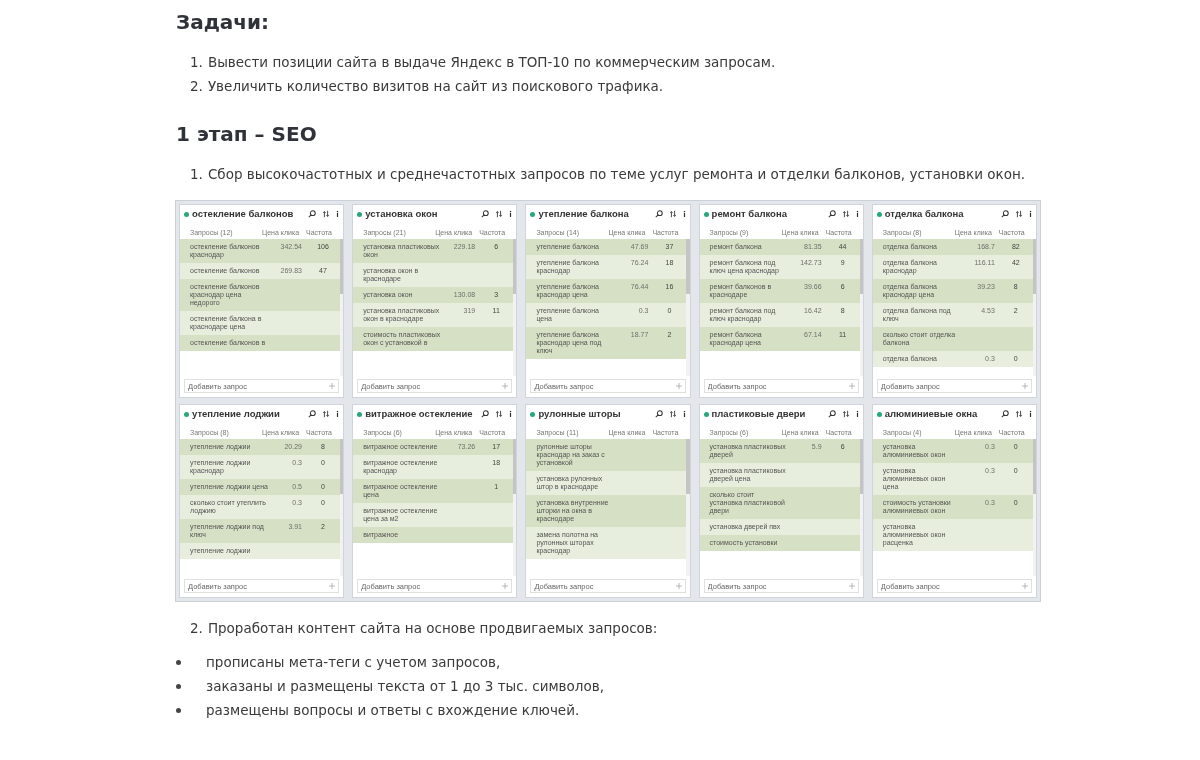 Image resolution: width=1200 pixels, height=760 pixels. Describe the element at coordinates (584, 214) in the screenshot. I see `group-title: утепление балкона` at that location.